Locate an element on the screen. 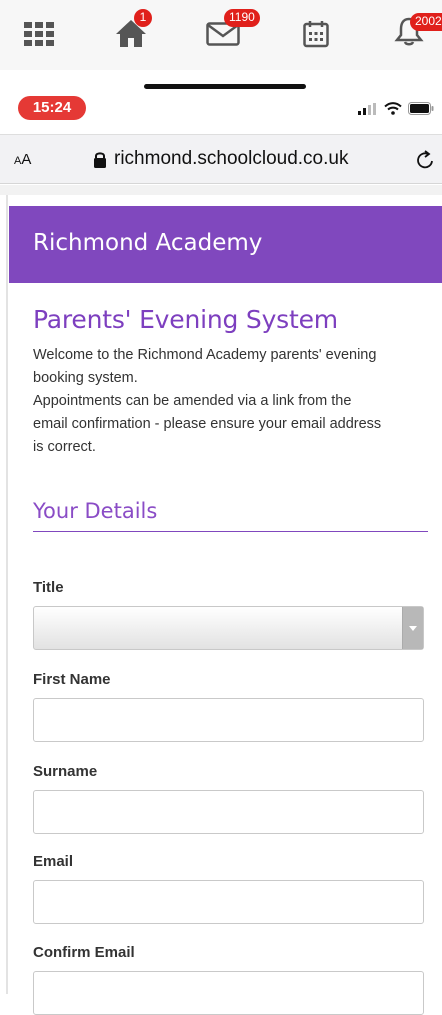 Image resolution: width=442 pixels, height=1015 pixels. email-field: Email is located at coordinates (228, 888).